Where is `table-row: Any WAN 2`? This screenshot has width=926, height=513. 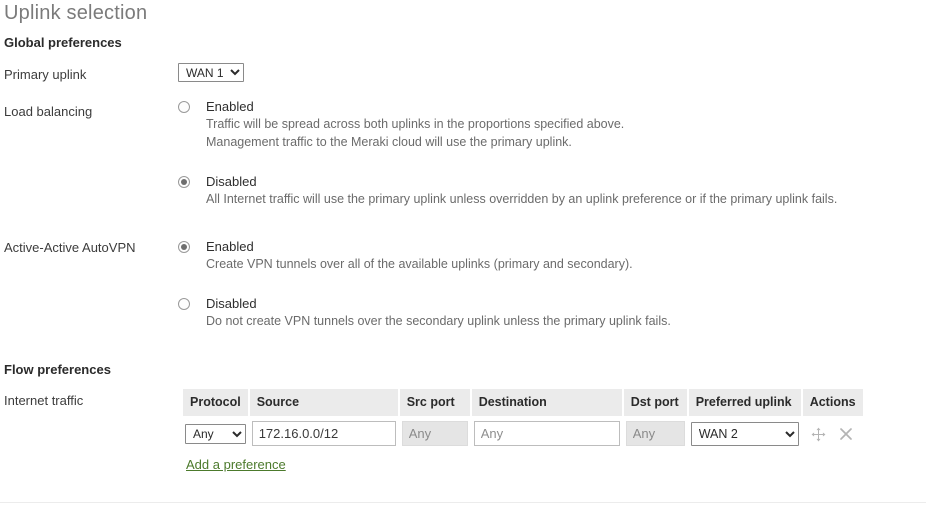
table-row: Any WAN 2 is located at coordinates (523, 433).